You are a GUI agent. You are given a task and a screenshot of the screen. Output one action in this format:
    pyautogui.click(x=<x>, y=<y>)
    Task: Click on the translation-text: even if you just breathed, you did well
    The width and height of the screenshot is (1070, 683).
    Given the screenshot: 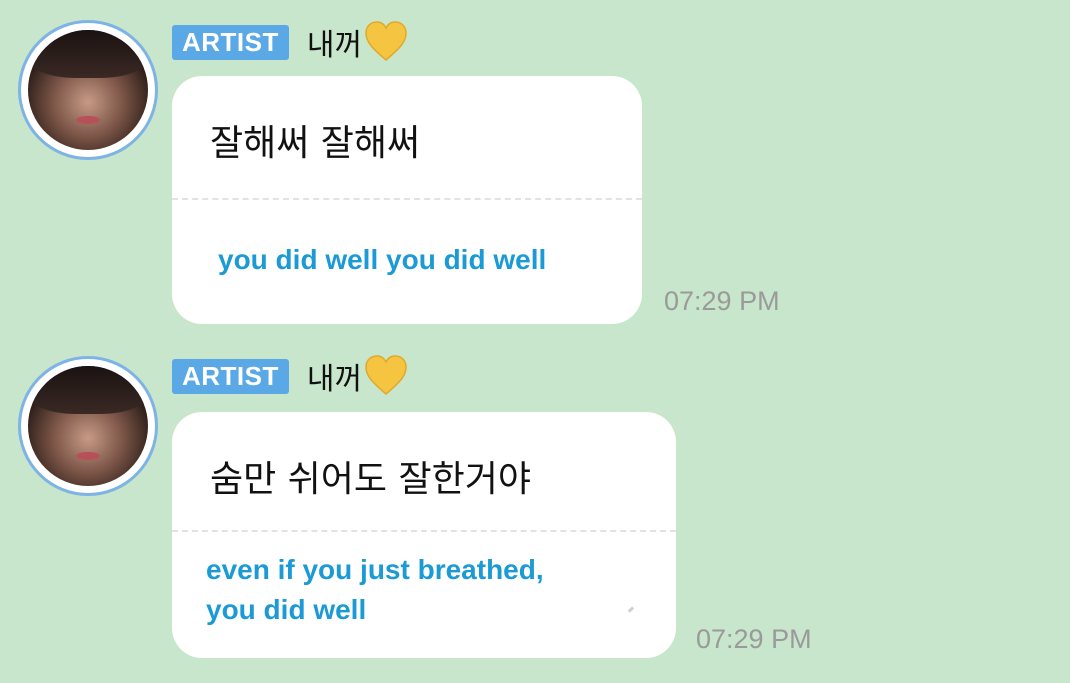 What is the action you would take?
    pyautogui.click(x=375, y=590)
    